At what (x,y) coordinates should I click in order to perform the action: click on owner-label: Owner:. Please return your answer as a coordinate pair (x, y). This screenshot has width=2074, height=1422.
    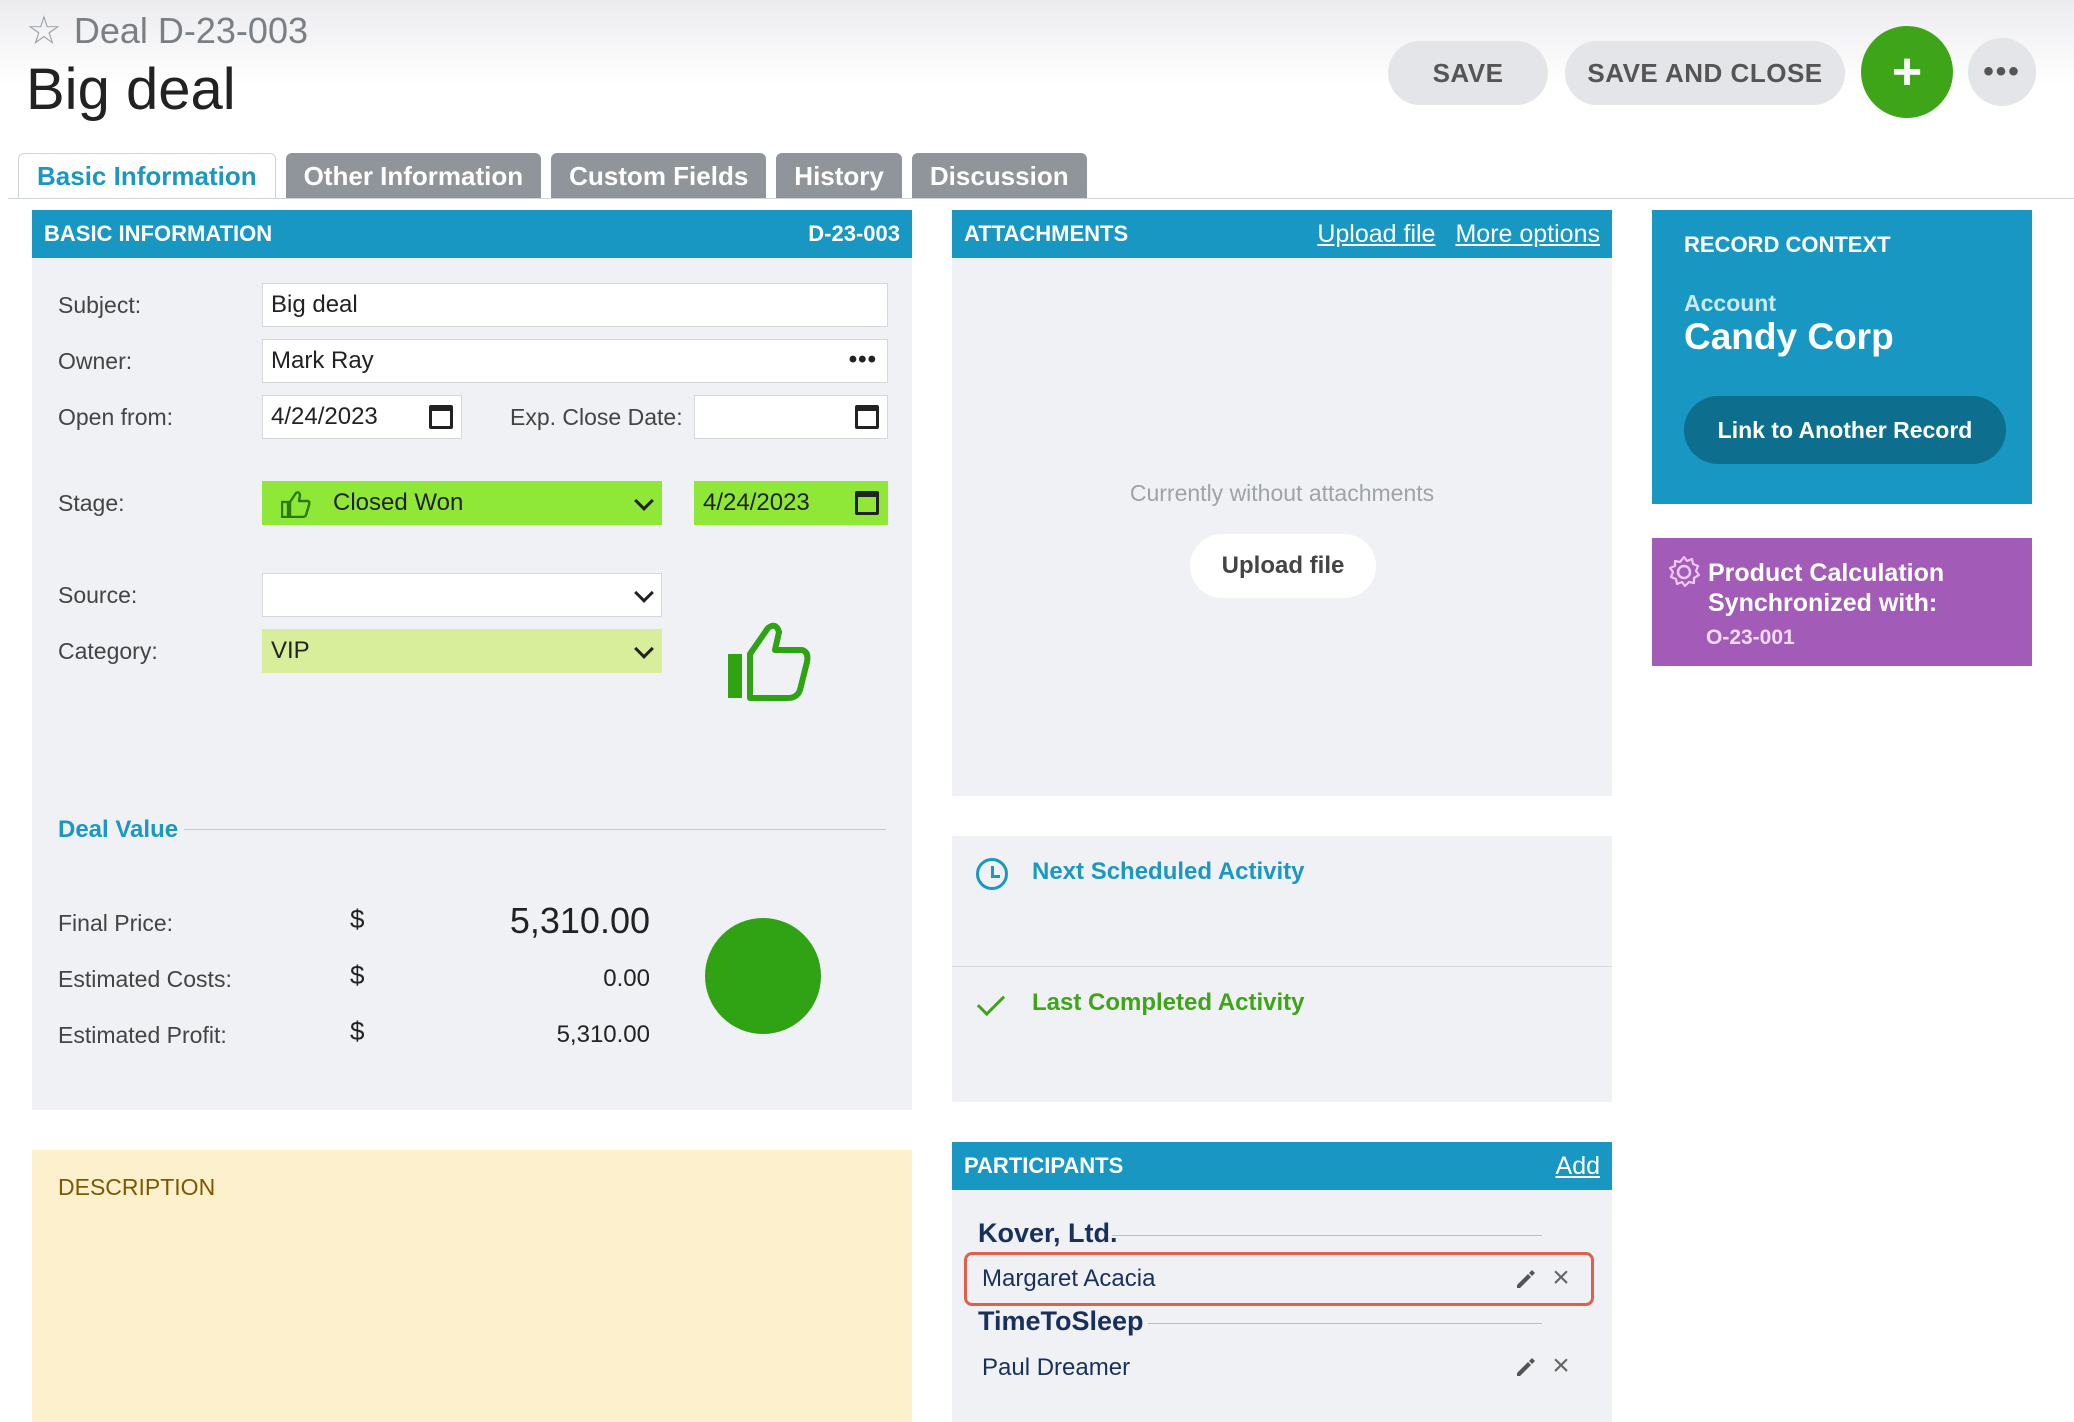
    Looking at the image, I should click on (95, 361).